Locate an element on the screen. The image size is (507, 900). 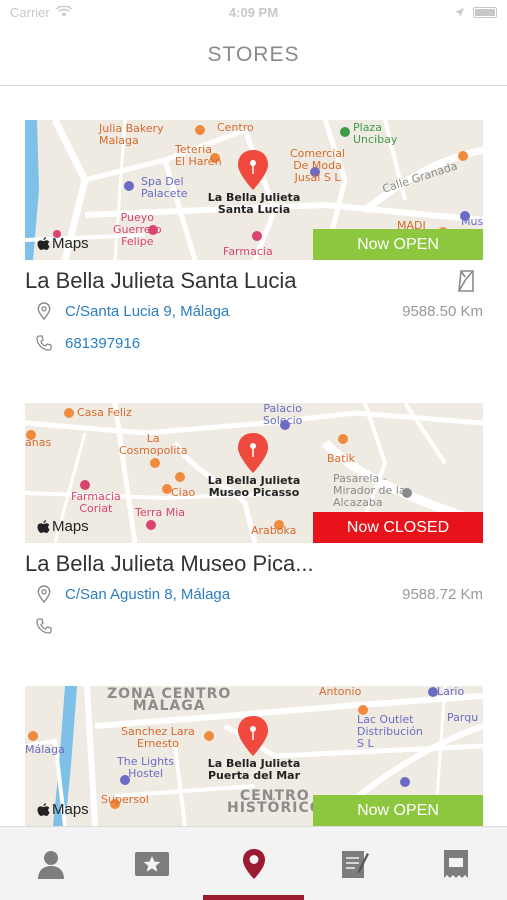
map-poi-label: Palacio Solecio is located at coordinates (283, 415).